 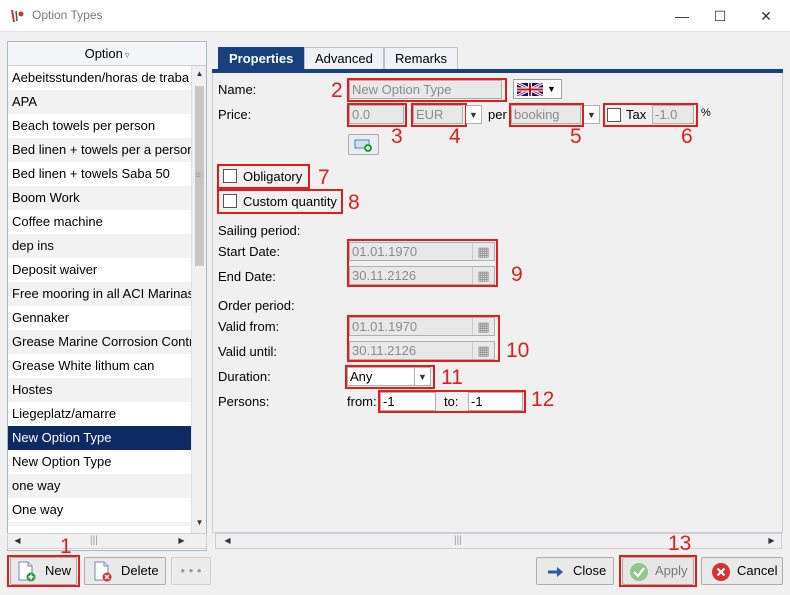 I want to click on tab-properties: Properties, so click(x=261, y=58).